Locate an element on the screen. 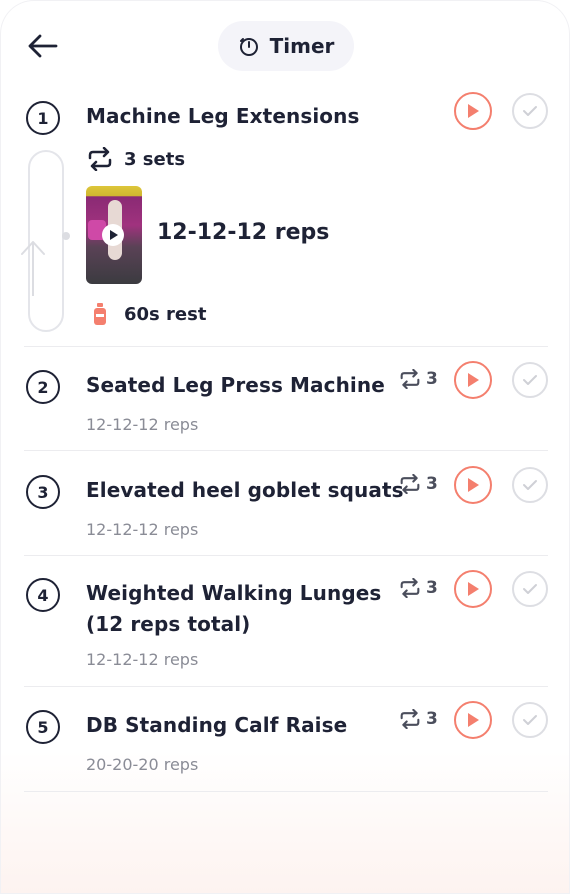 The height and width of the screenshot is (894, 570). rest-label: 60s rest is located at coordinates (165, 314).